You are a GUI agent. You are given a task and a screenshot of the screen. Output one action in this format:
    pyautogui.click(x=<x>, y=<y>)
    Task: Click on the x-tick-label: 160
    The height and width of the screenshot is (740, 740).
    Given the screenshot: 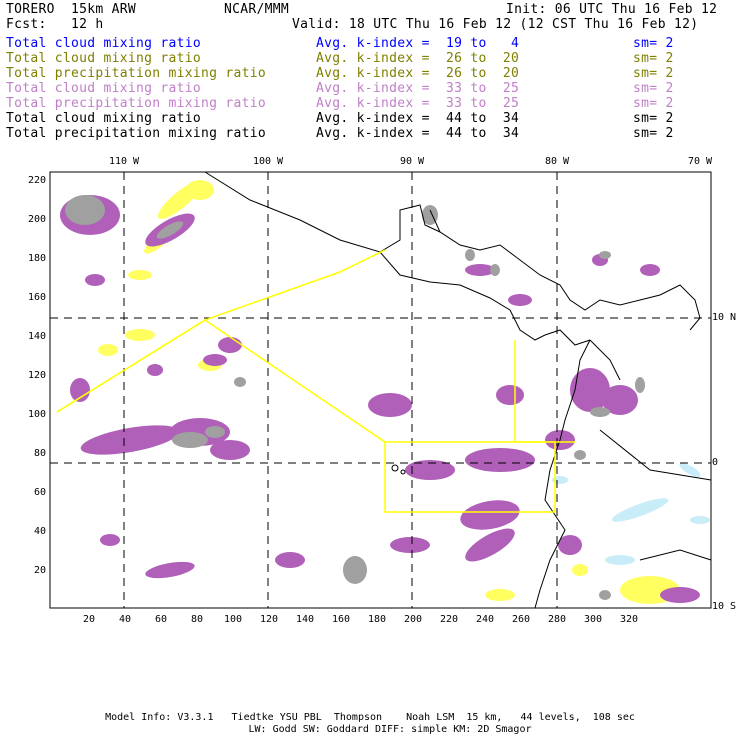 What is the action you would take?
    pyautogui.click(x=341, y=619)
    